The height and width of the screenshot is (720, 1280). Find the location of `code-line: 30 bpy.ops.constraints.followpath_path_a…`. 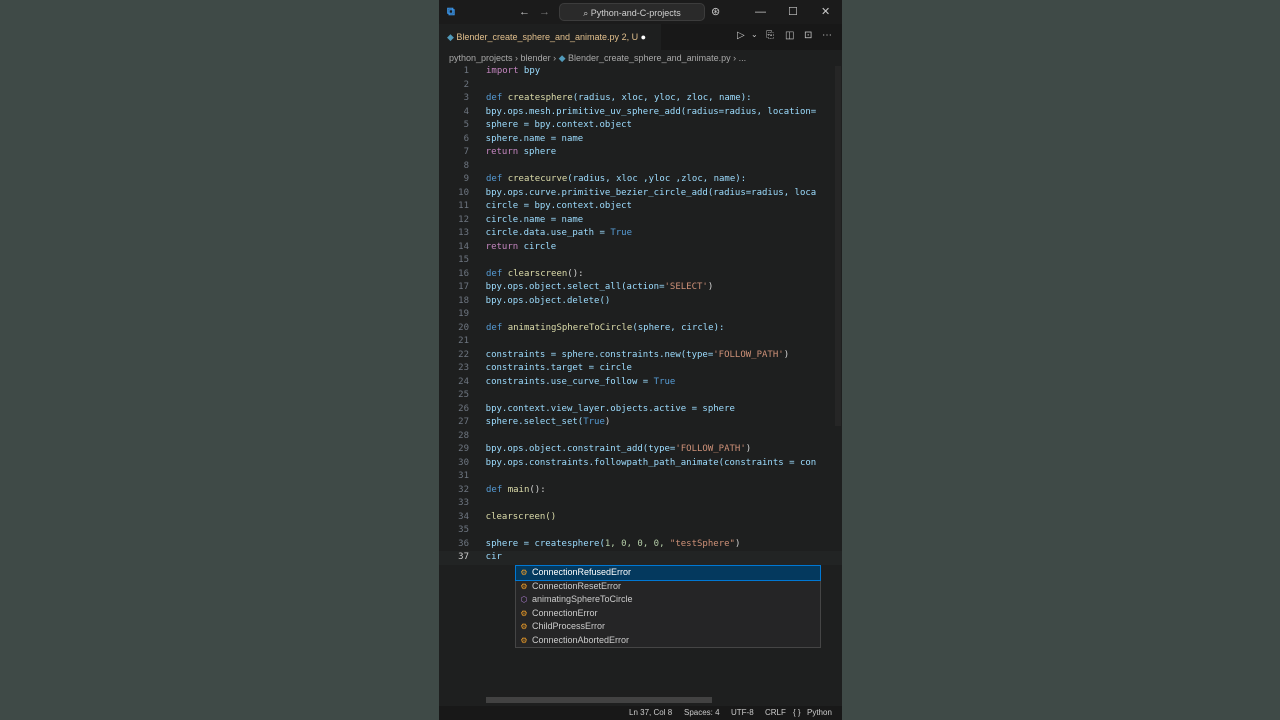

code-line: 30 bpy.ops.constraints.followpath_path_a… is located at coordinates (640, 464).